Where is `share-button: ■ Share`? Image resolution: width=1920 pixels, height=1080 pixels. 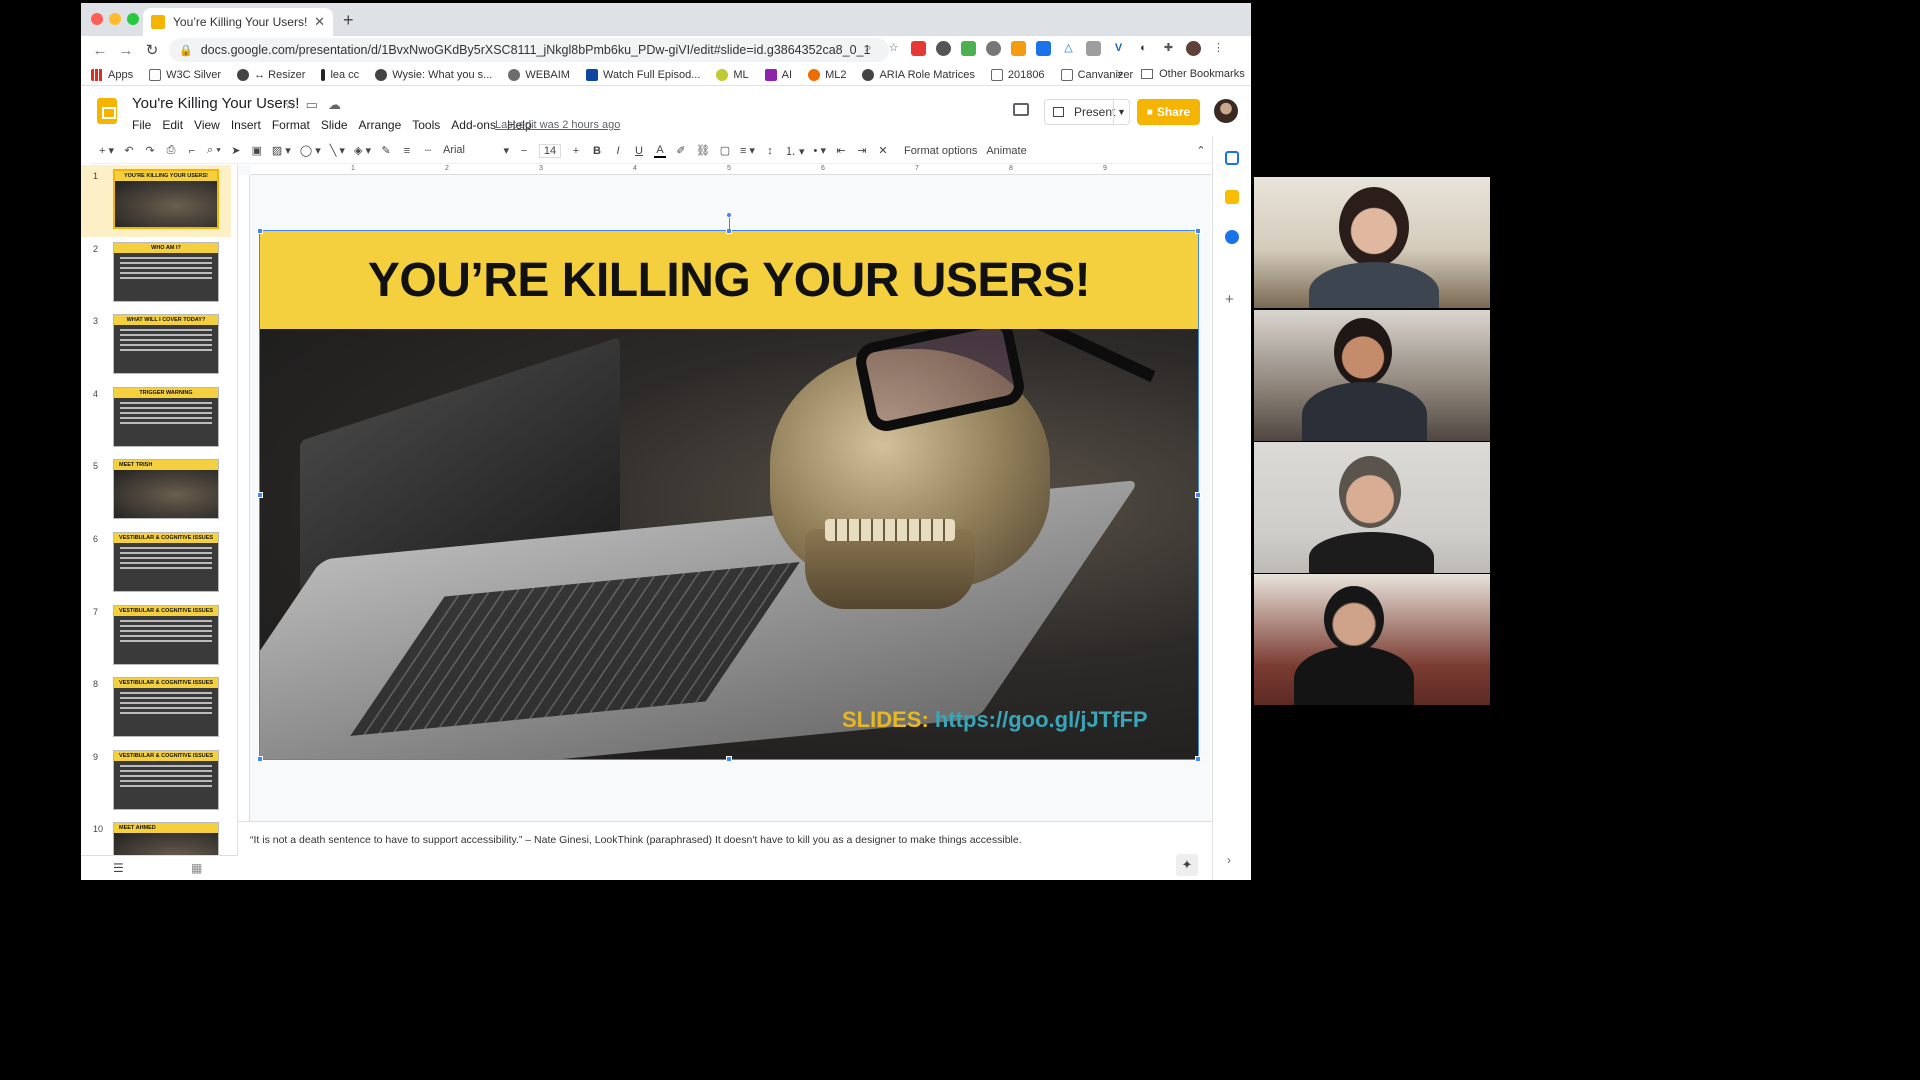
share-button: ■ Share is located at coordinates (1168, 112).